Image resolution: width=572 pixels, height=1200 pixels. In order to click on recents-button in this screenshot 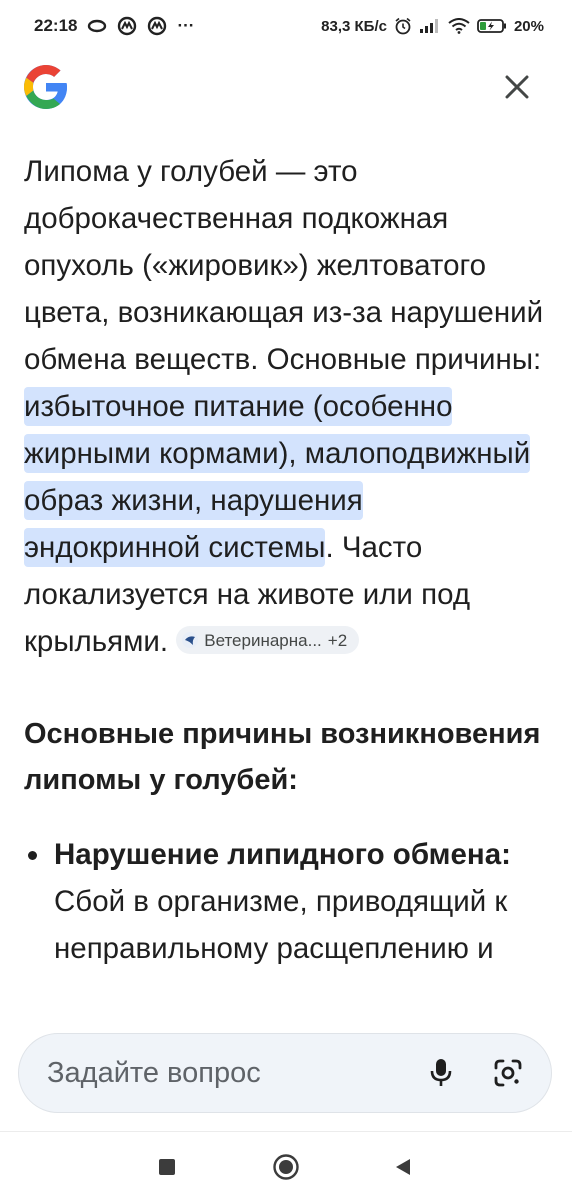, I will do `click(167, 1167)`.